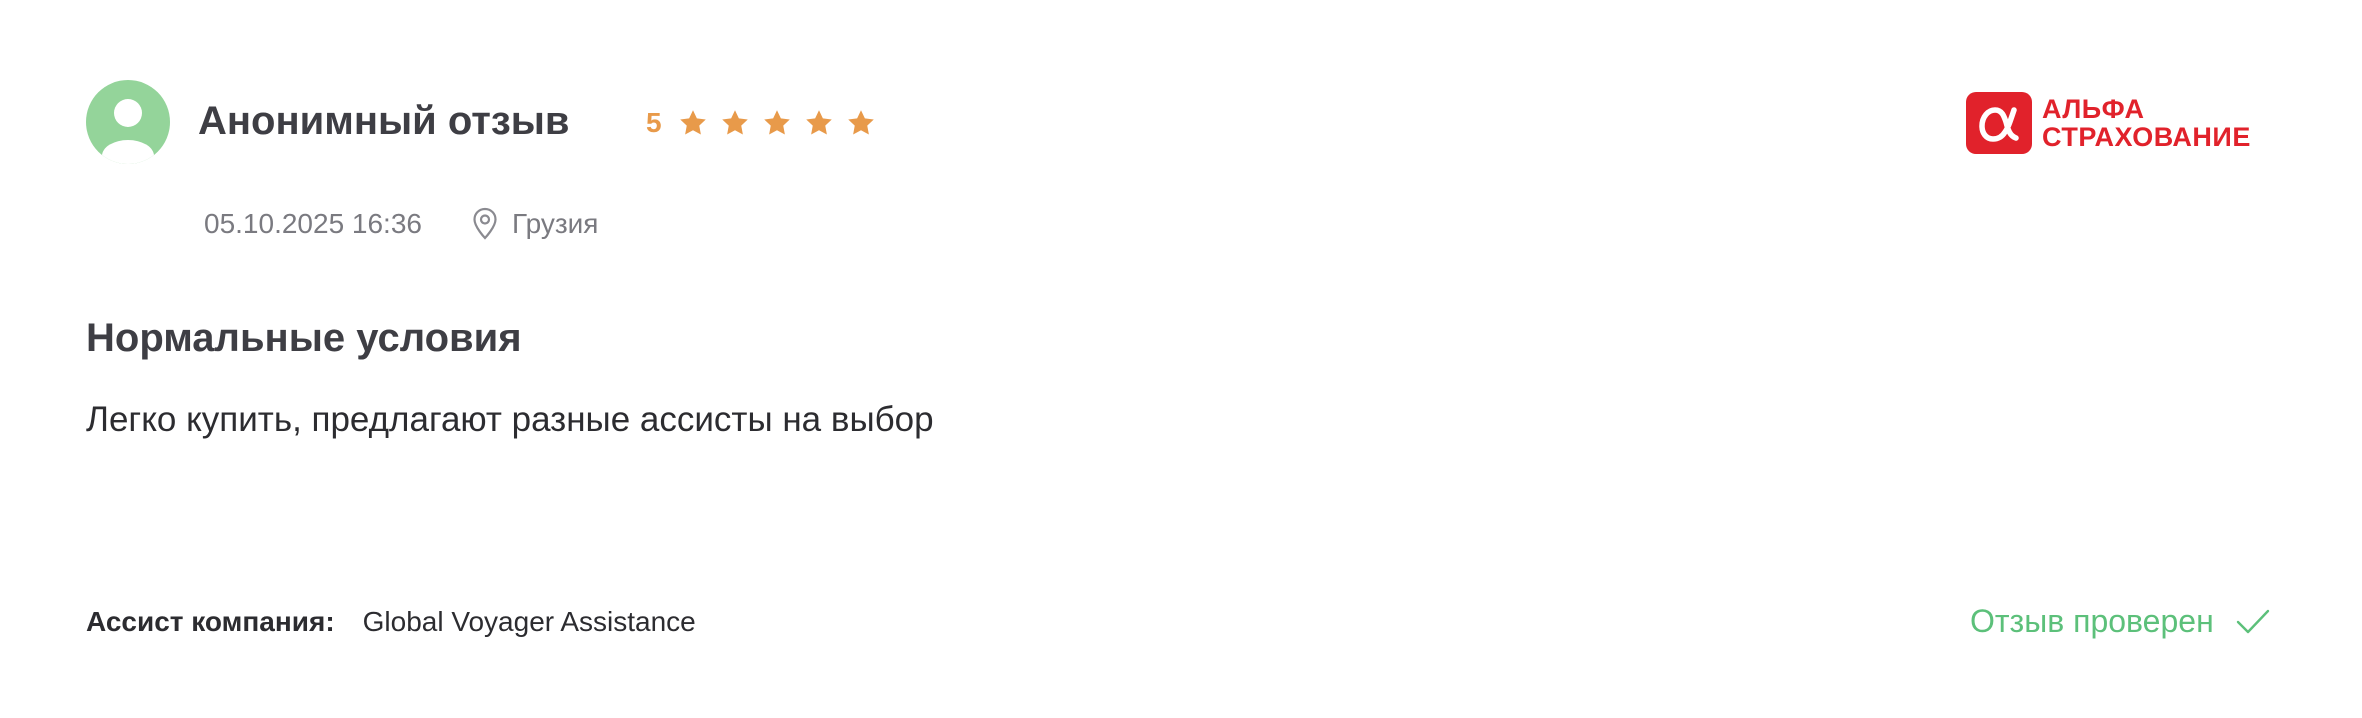  Describe the element at coordinates (654, 122) in the screenshot. I see `rating-value: 5` at that location.